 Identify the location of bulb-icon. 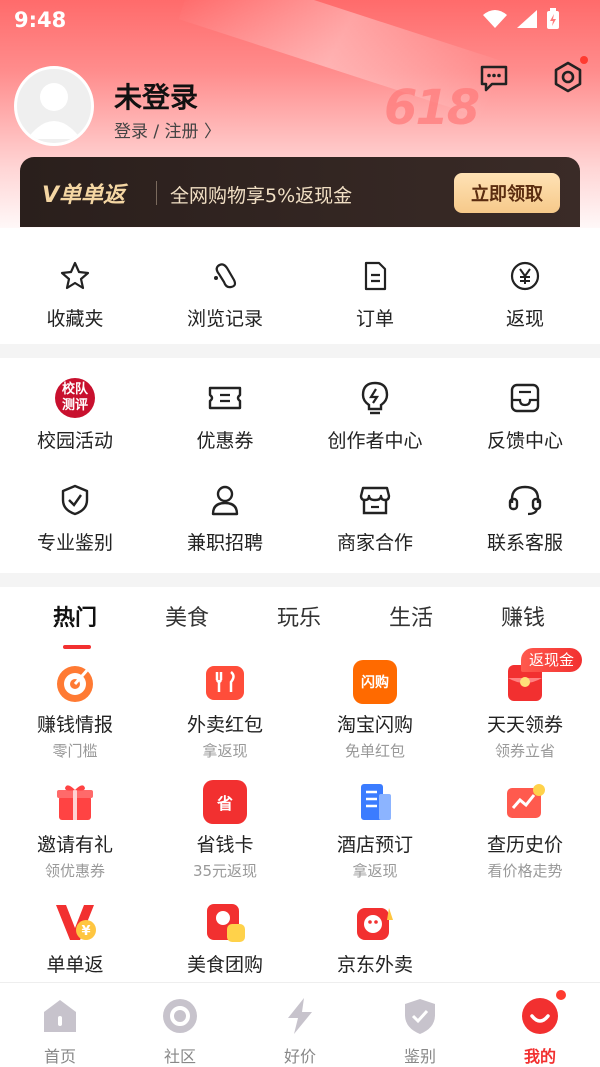
(375, 398).